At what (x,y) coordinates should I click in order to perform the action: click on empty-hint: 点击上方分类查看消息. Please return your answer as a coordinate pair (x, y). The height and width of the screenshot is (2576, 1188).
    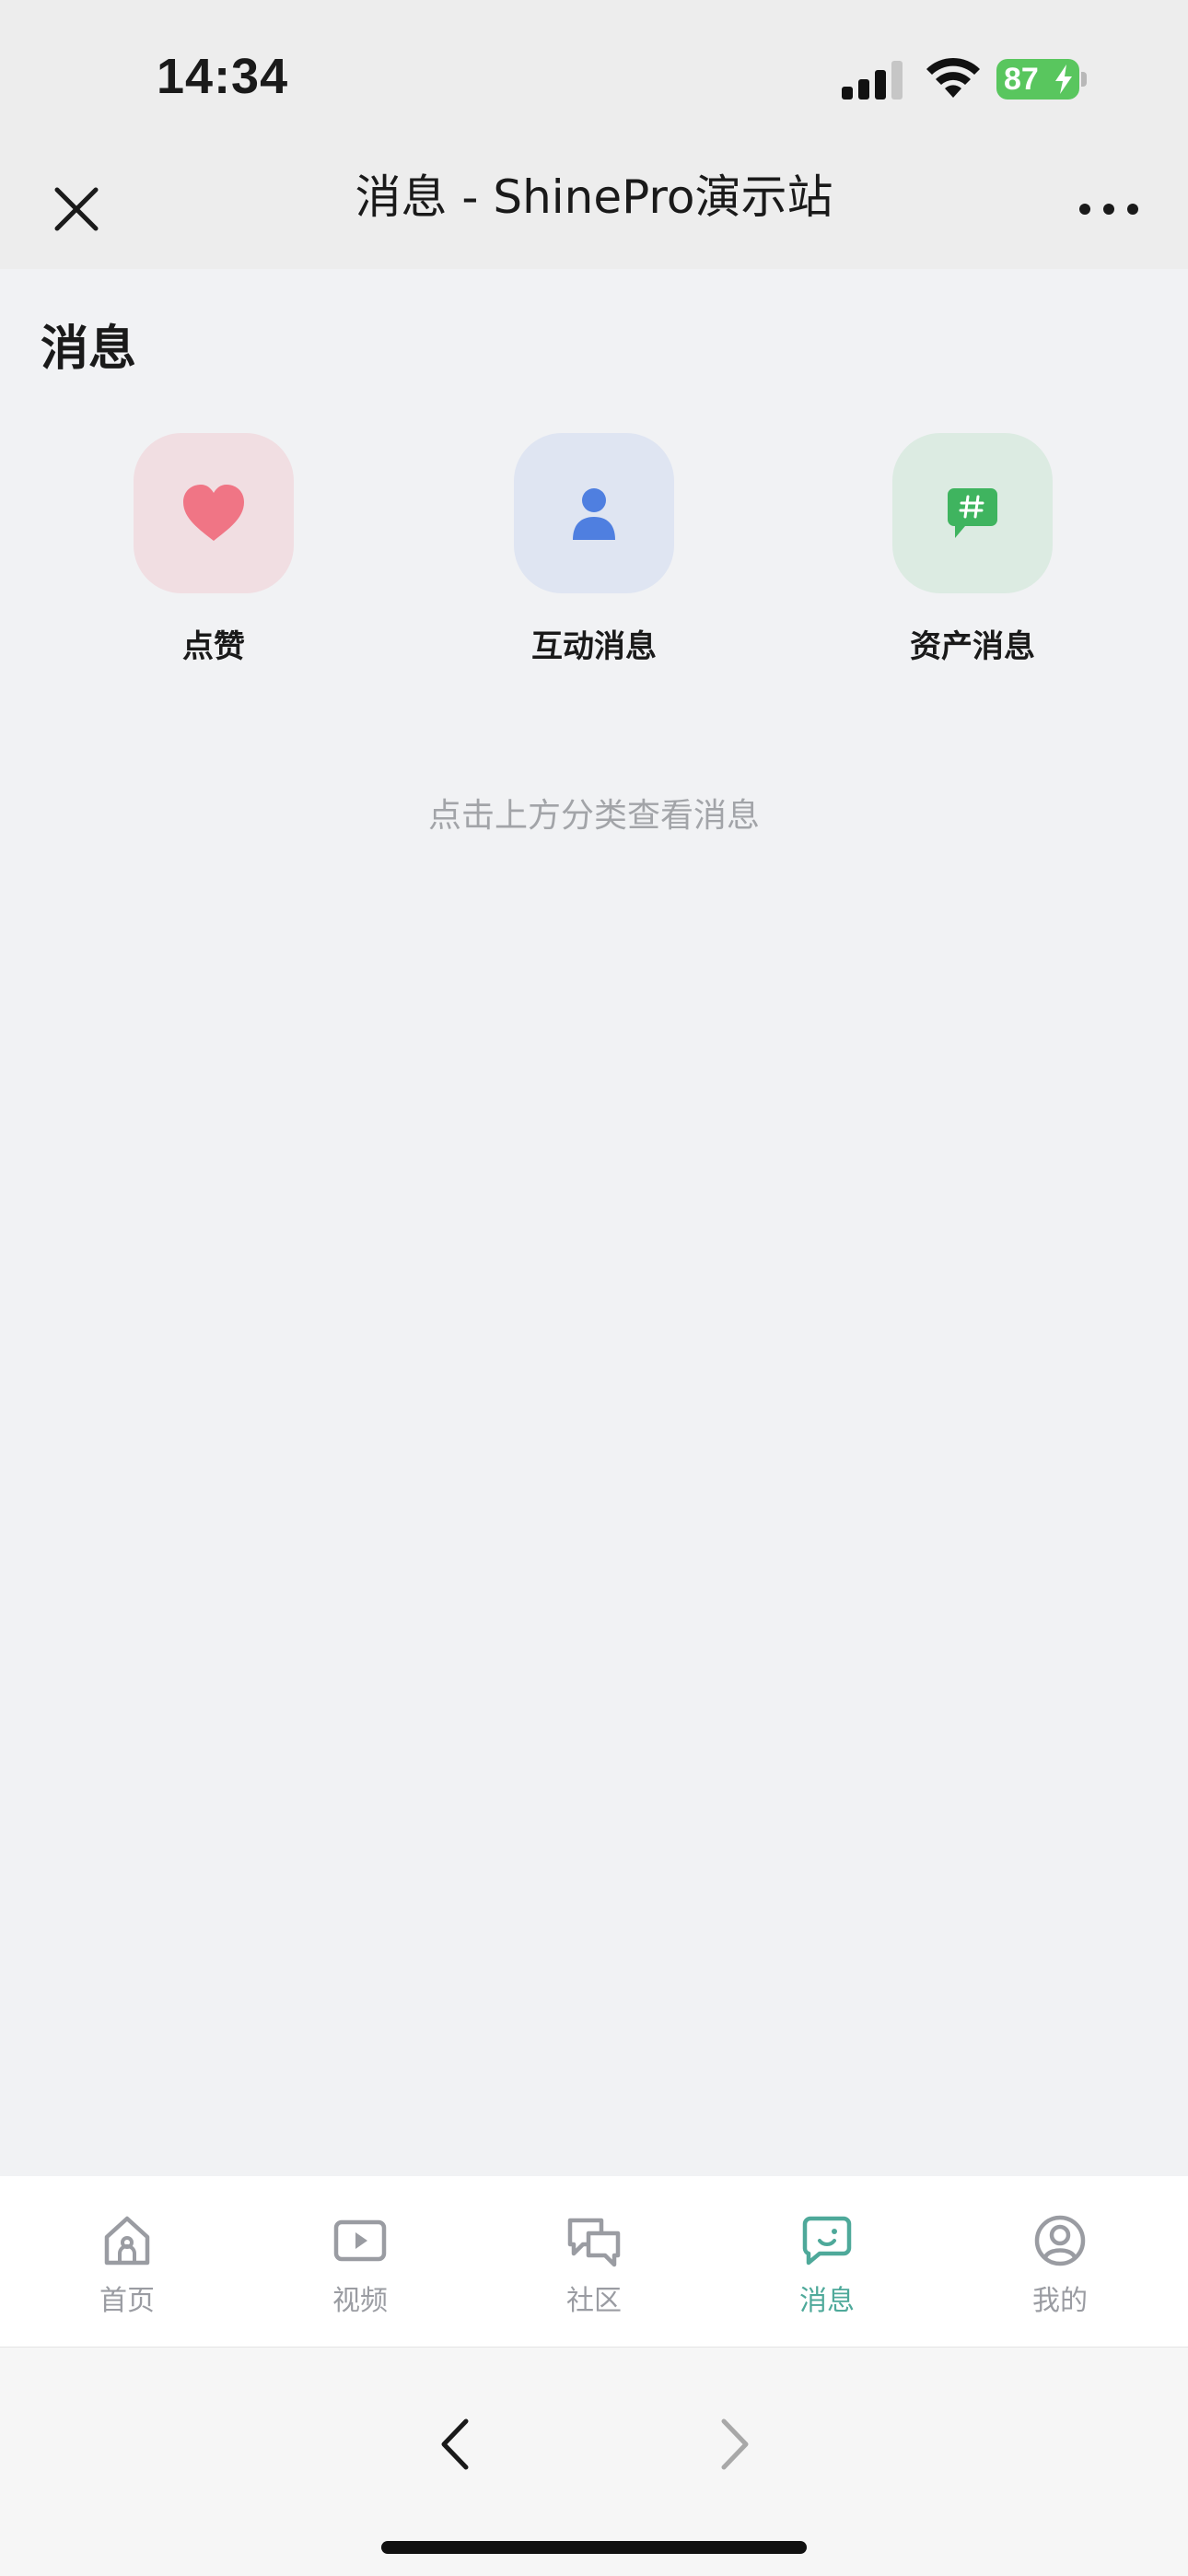
    Looking at the image, I should click on (593, 816).